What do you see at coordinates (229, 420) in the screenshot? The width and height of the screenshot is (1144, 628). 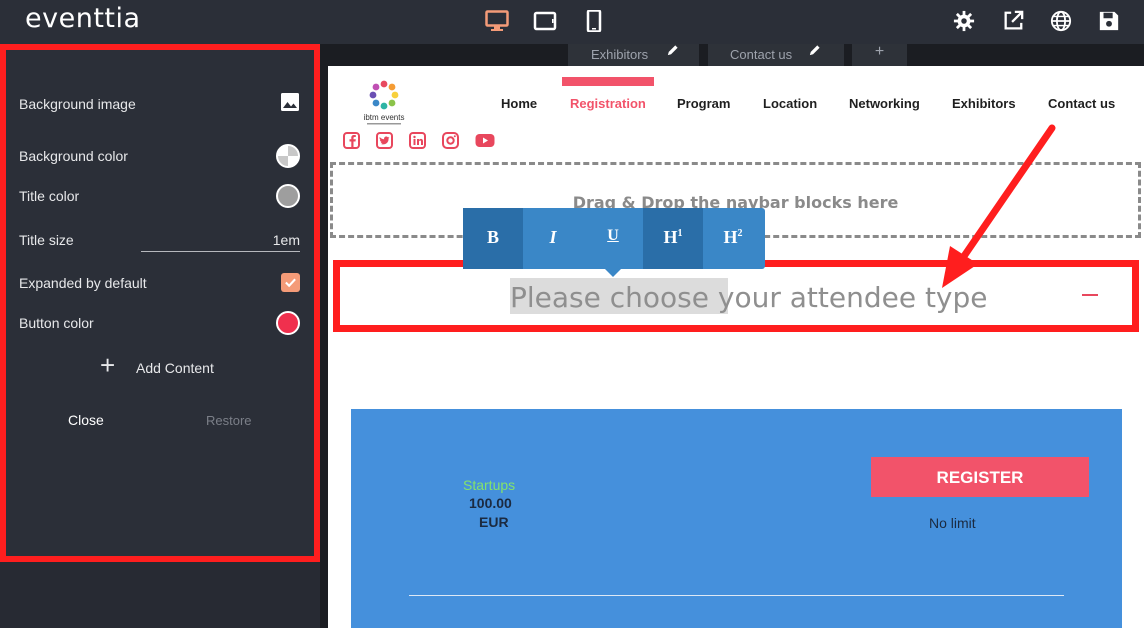 I see `restore-button: Restore` at bounding box center [229, 420].